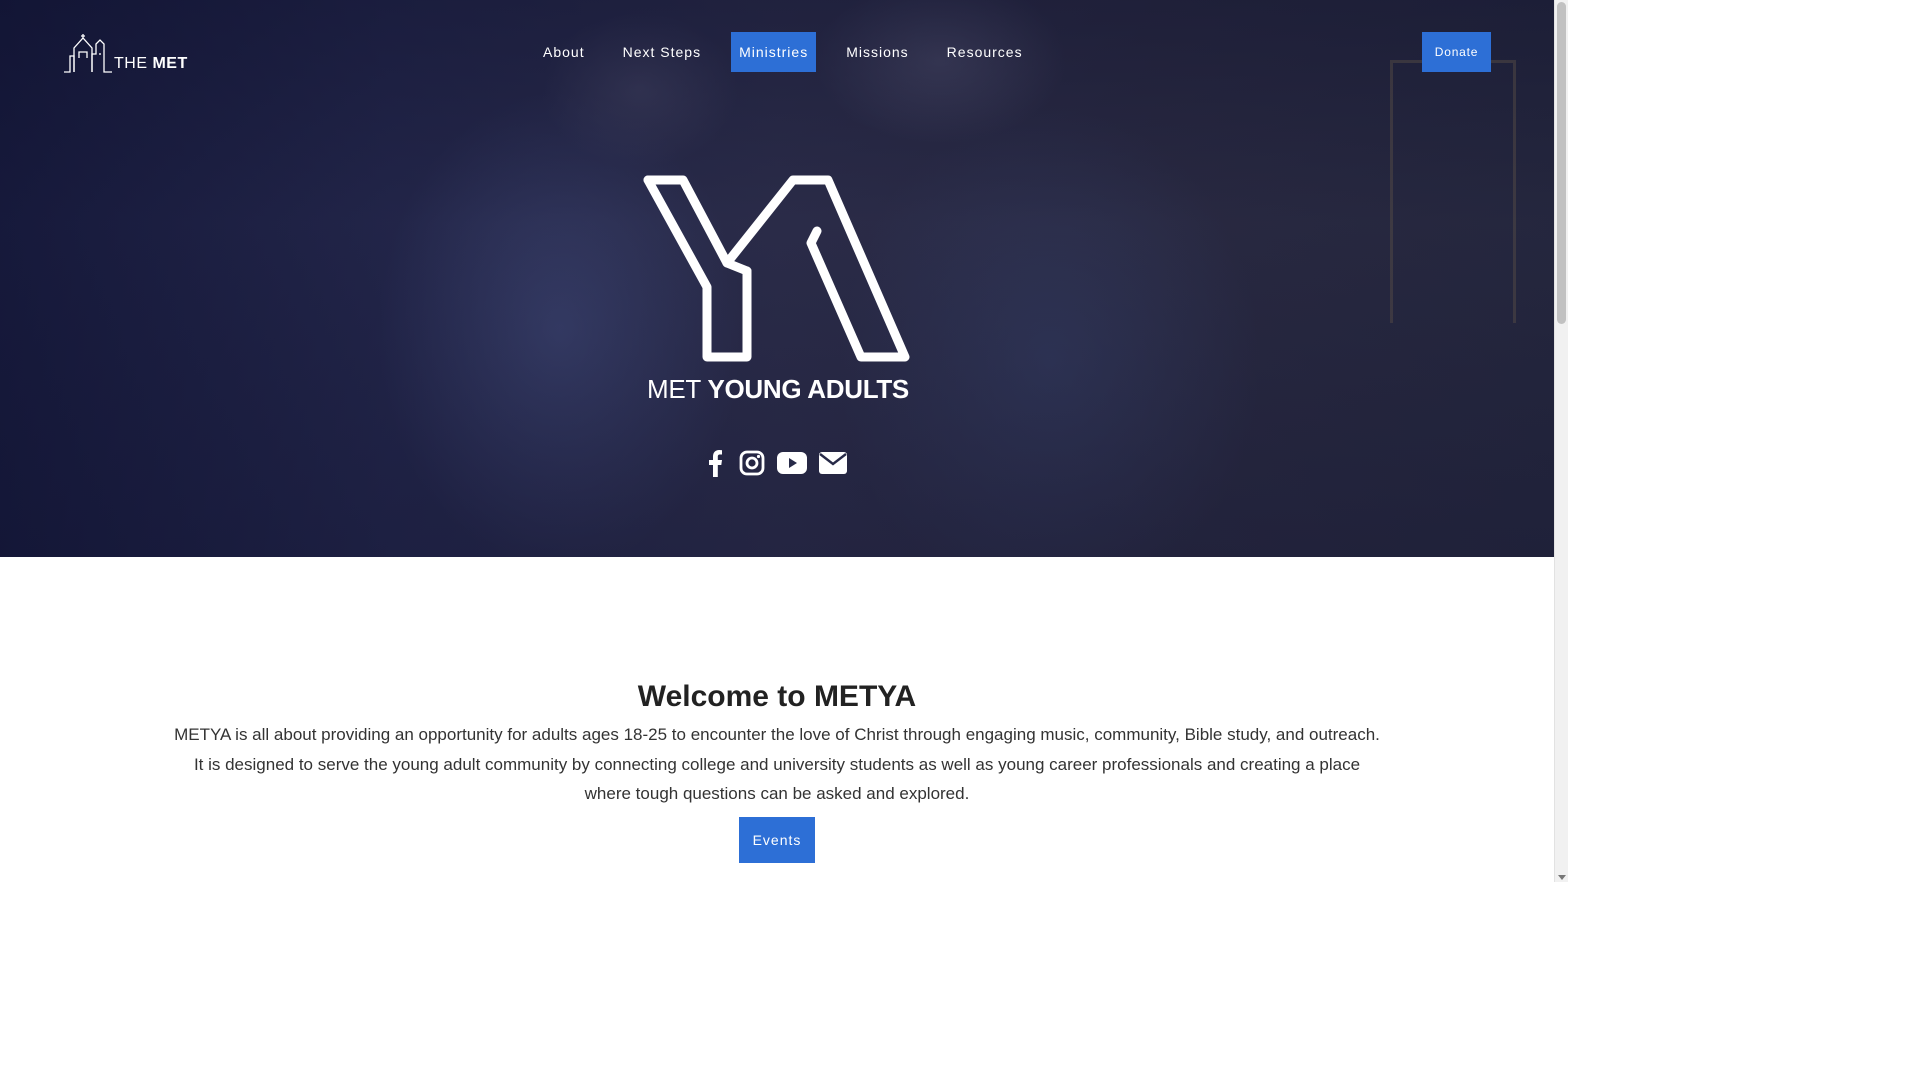 The width and height of the screenshot is (1920, 1080). Describe the element at coordinates (833, 463) in the screenshot. I see `envelope-icon` at that location.